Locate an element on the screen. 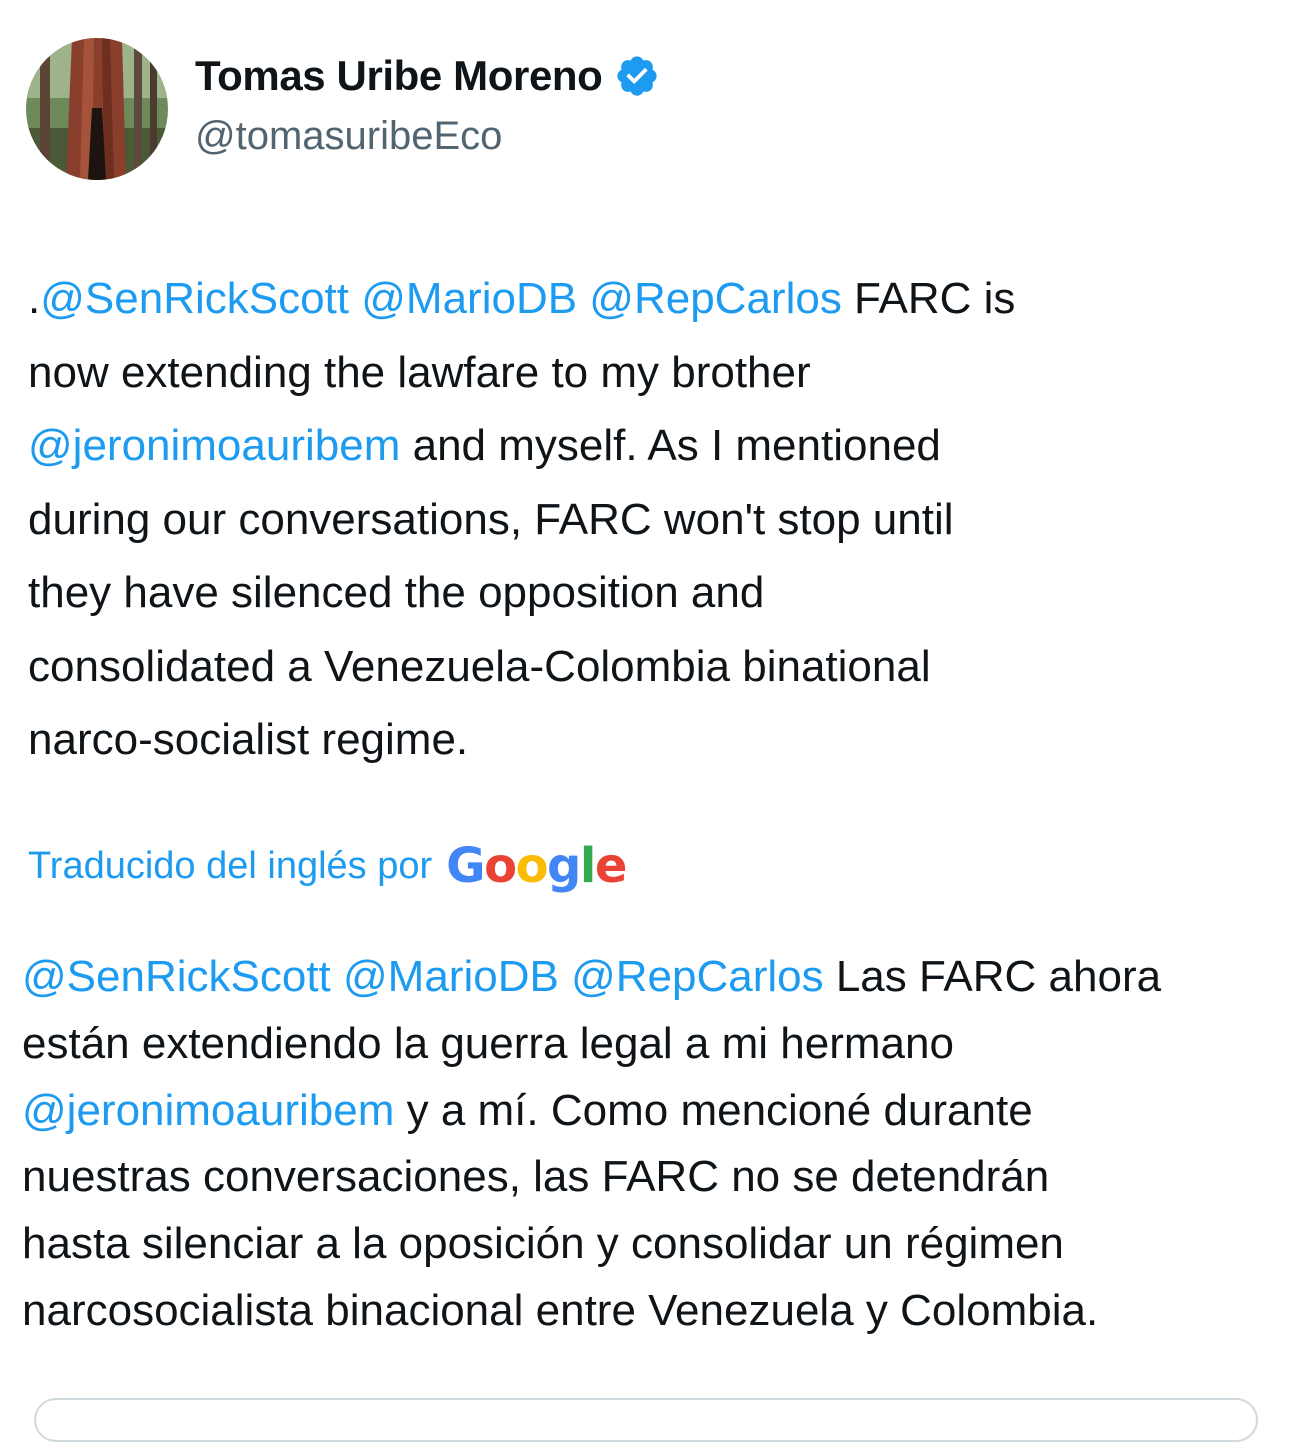 The height and width of the screenshot is (1442, 1290). author-handle: @tomasuribeEco is located at coordinates (348, 136).